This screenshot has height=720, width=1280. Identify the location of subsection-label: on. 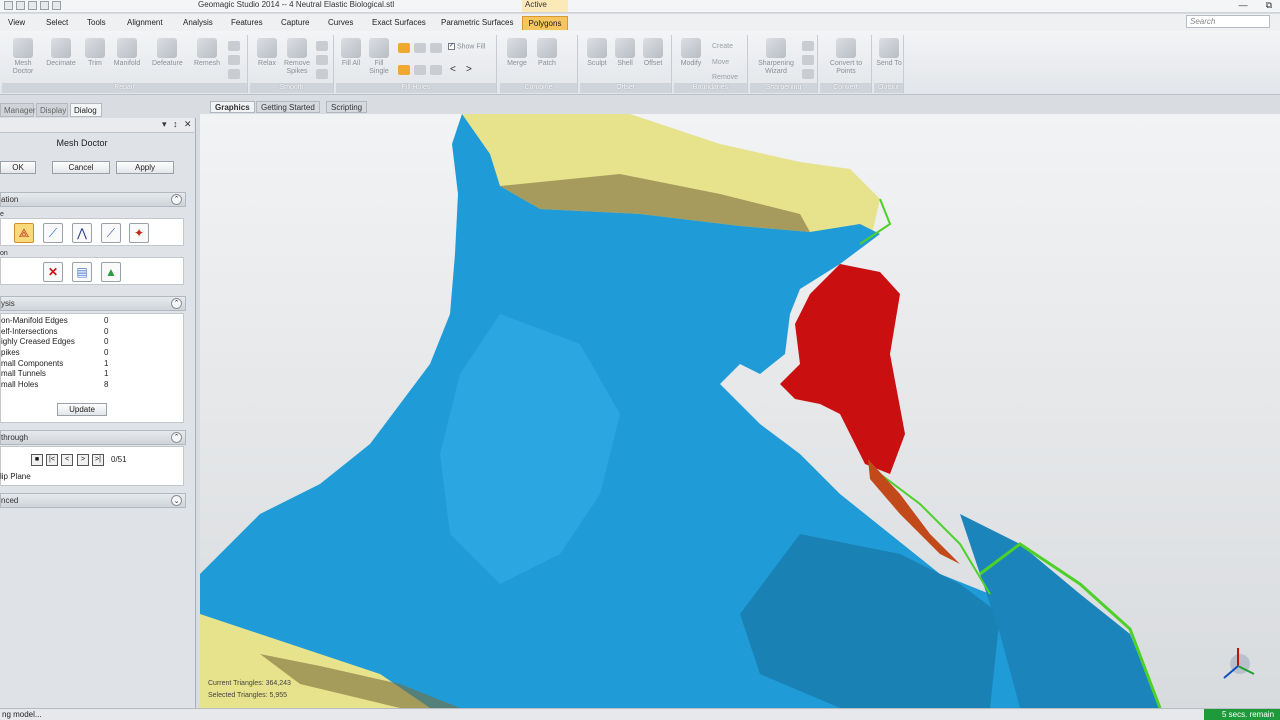
(4, 253).